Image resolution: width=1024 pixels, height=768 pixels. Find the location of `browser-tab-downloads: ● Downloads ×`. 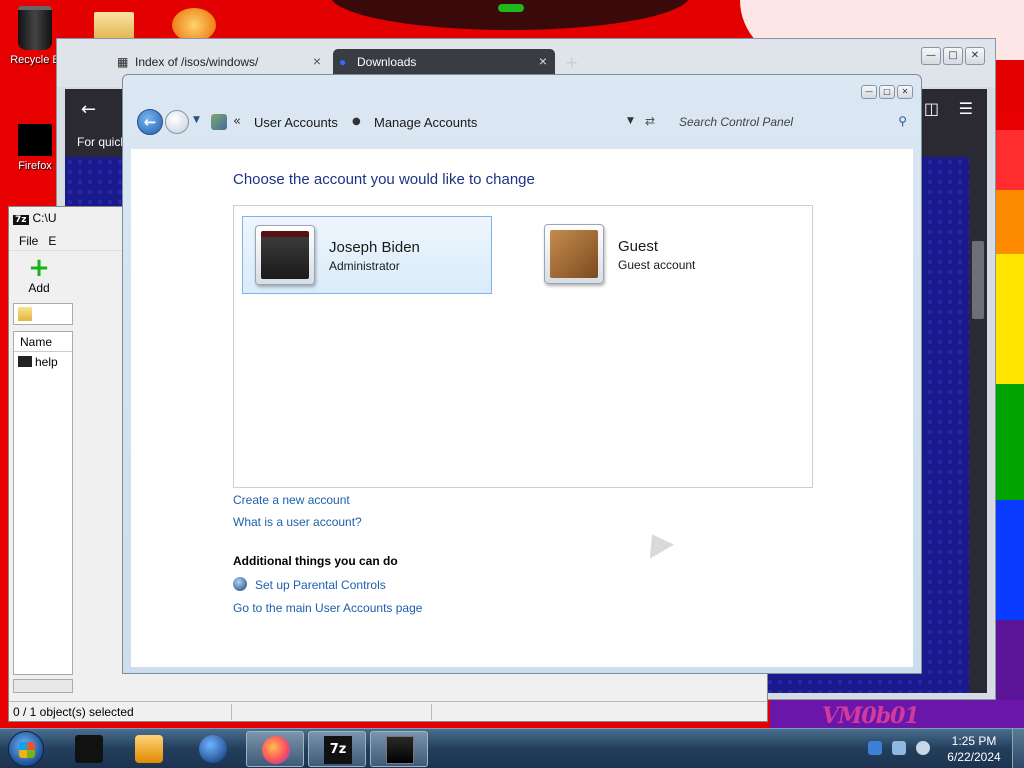

browser-tab-downloads: ● Downloads × is located at coordinates (444, 63).